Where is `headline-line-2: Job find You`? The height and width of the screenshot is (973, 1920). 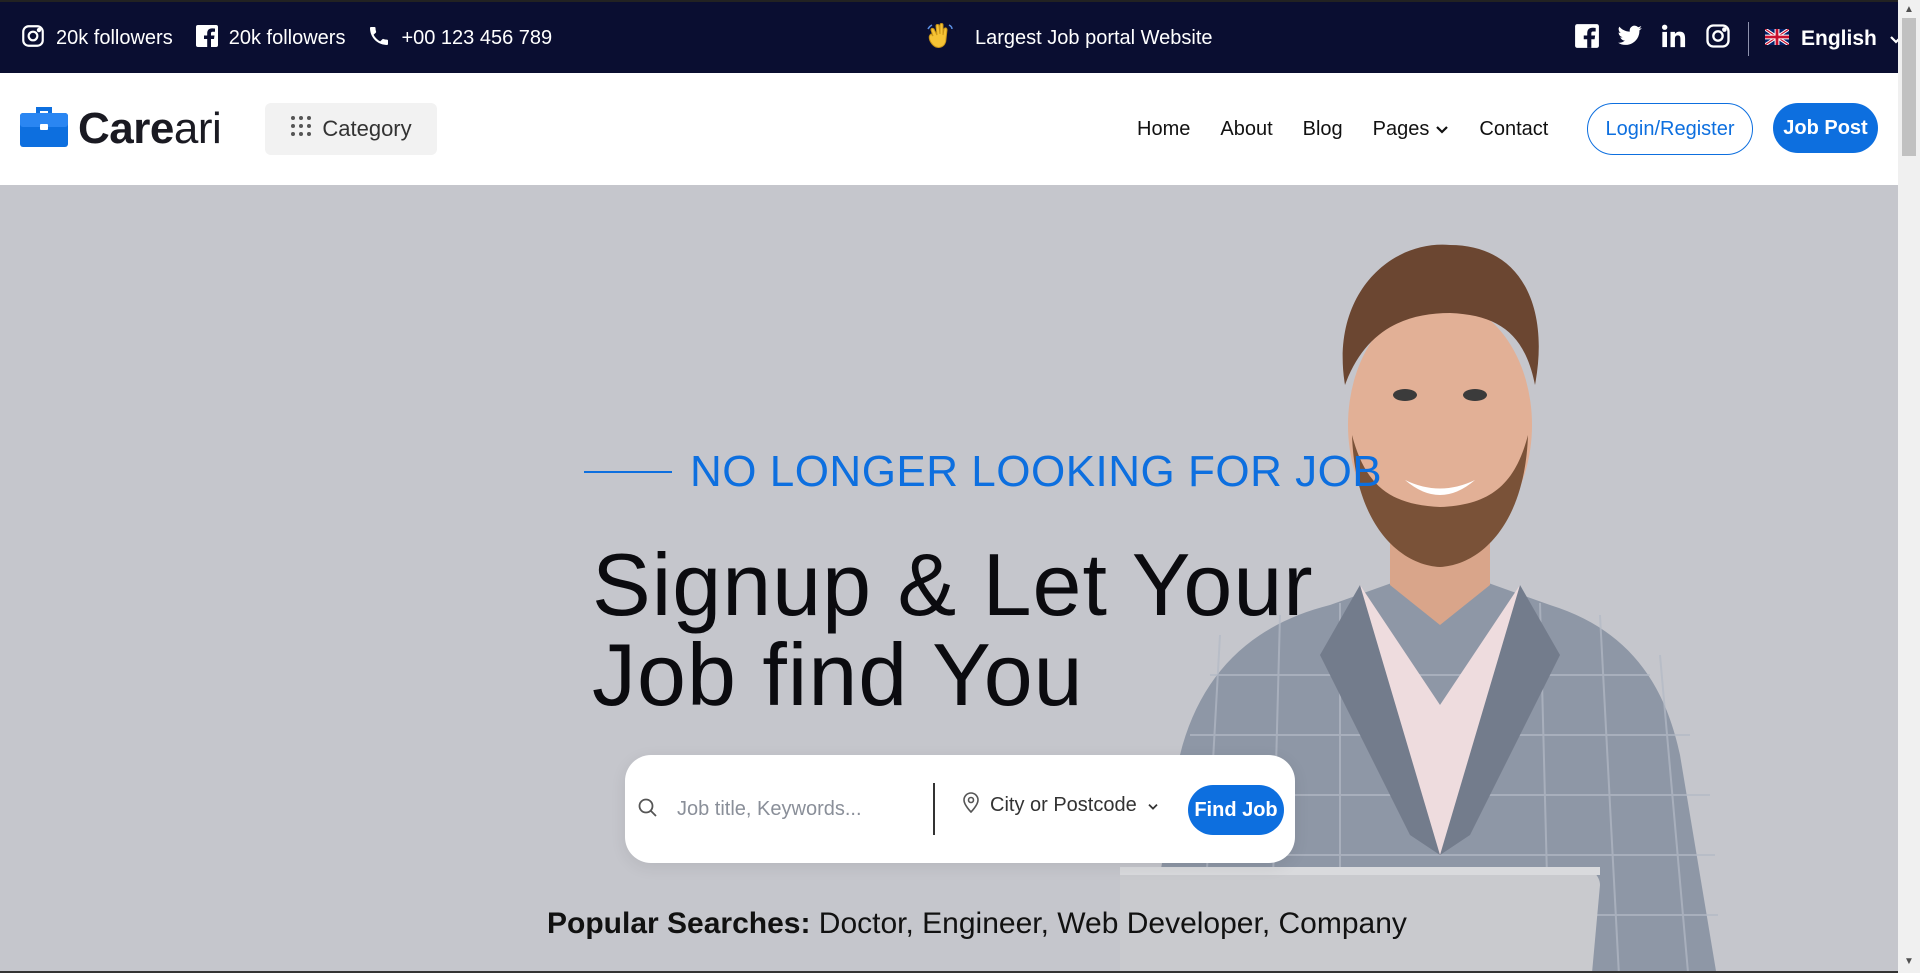
headline-line-2: Job find You is located at coordinates (838, 674).